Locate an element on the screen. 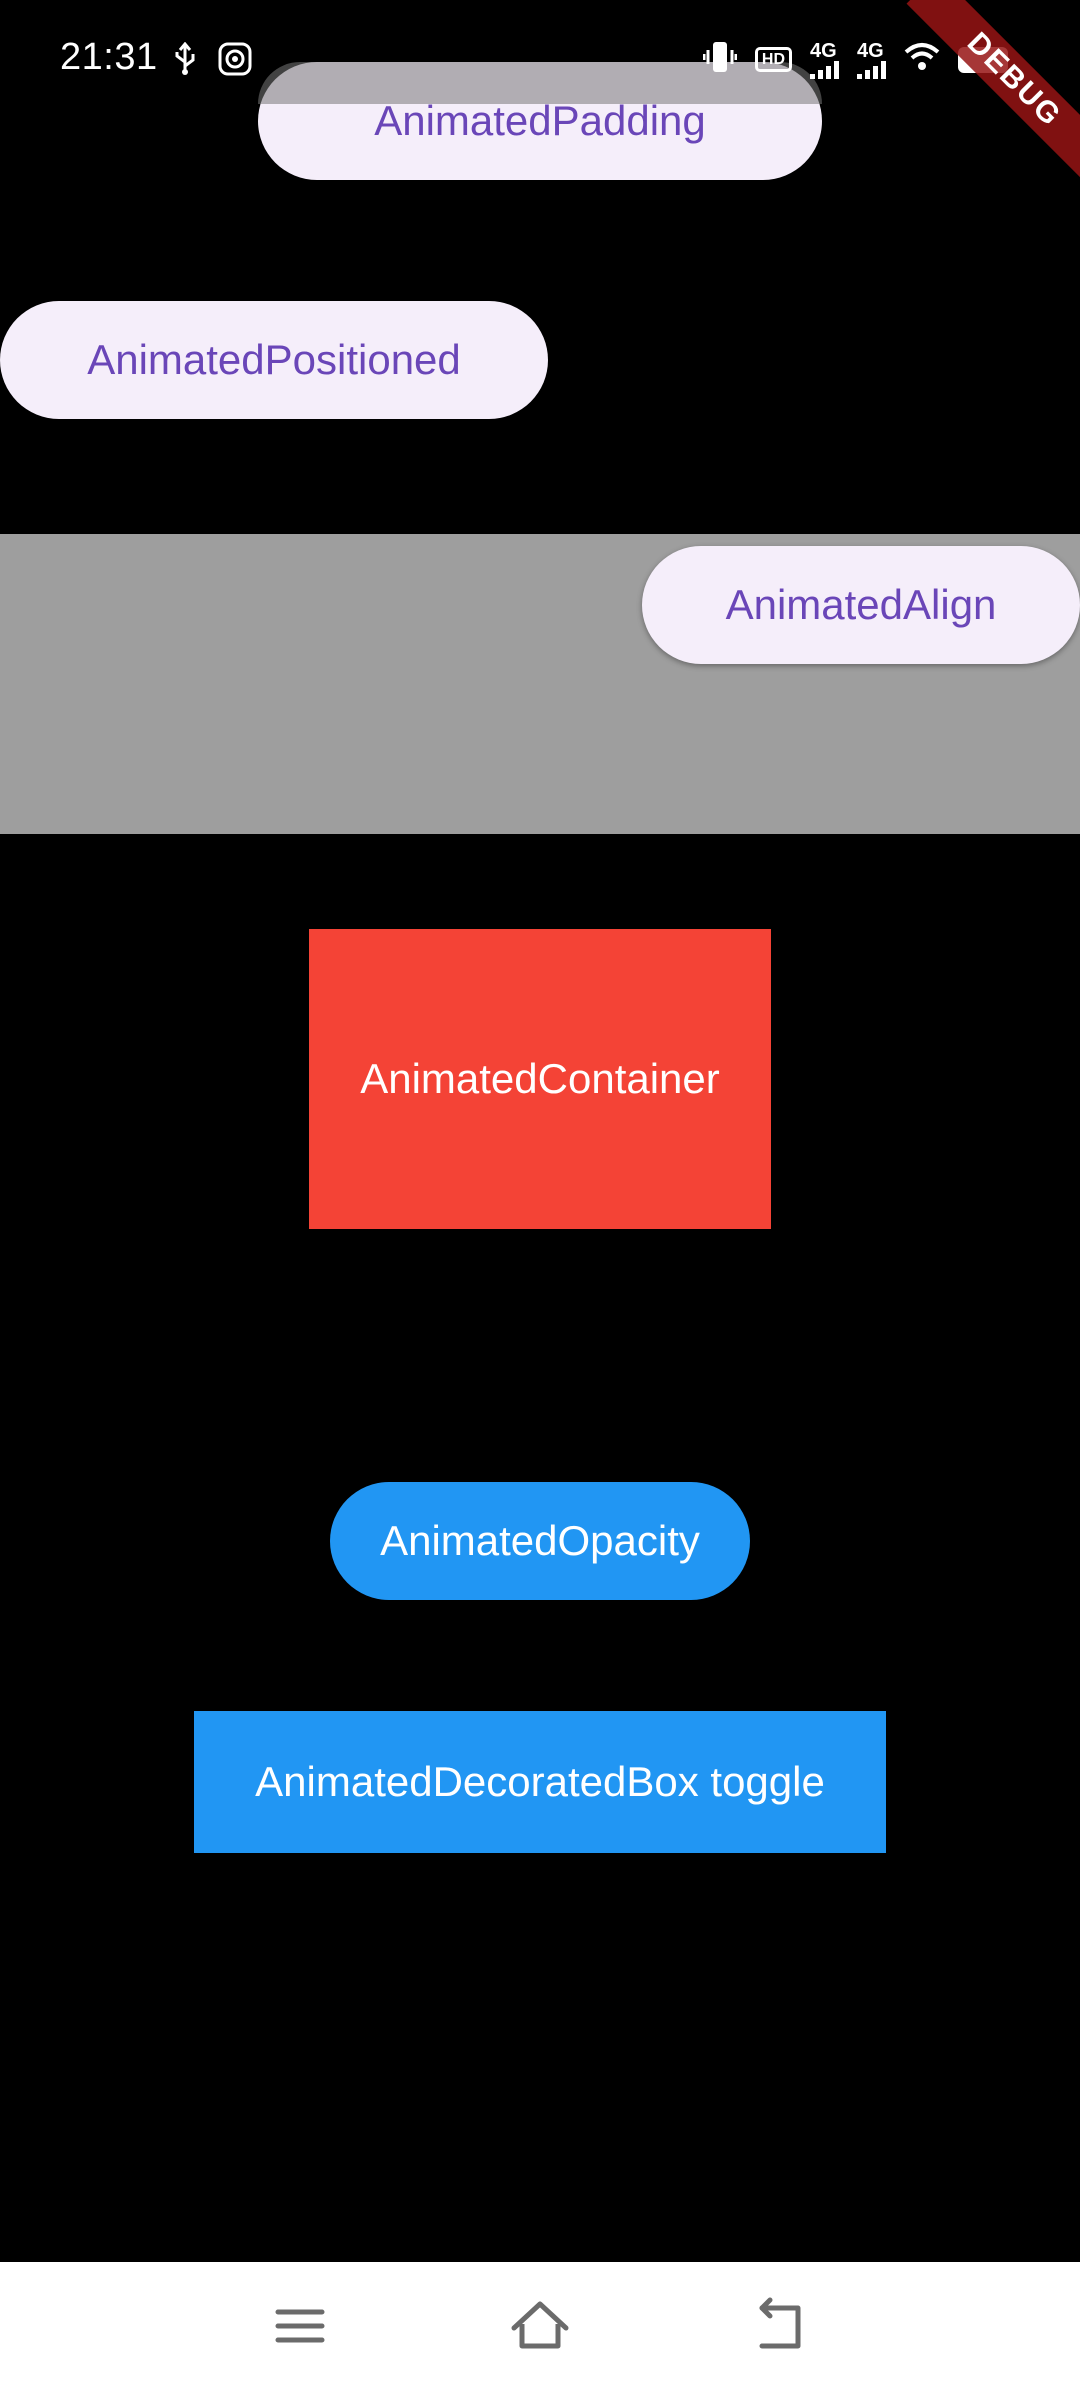  vpn-icon is located at coordinates (235, 61).